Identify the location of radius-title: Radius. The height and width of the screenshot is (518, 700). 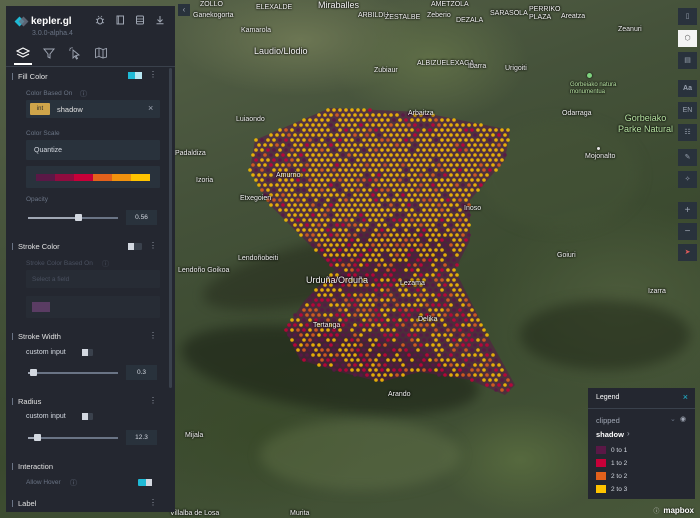
(26, 401).